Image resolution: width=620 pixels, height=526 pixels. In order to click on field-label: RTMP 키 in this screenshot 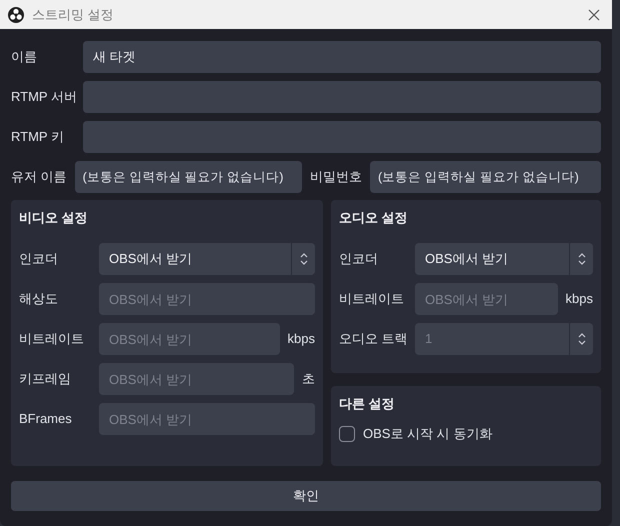, I will do `click(38, 137)`.